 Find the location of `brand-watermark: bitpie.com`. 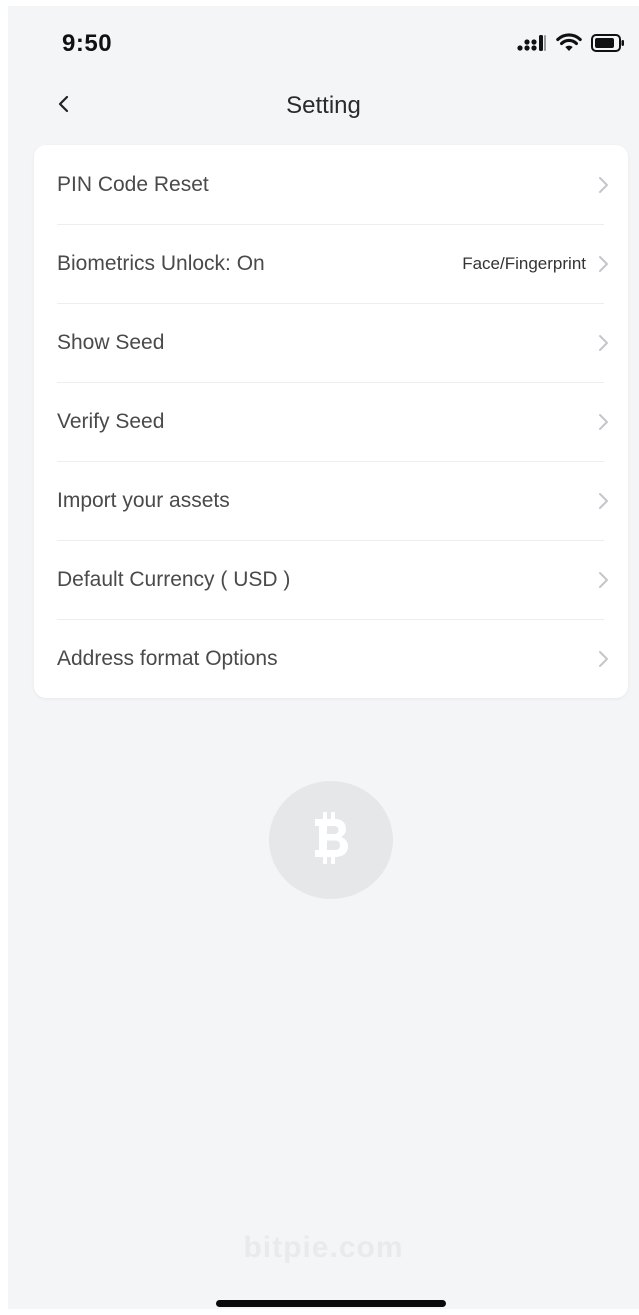

brand-watermark: bitpie.com is located at coordinates (323, 1247).